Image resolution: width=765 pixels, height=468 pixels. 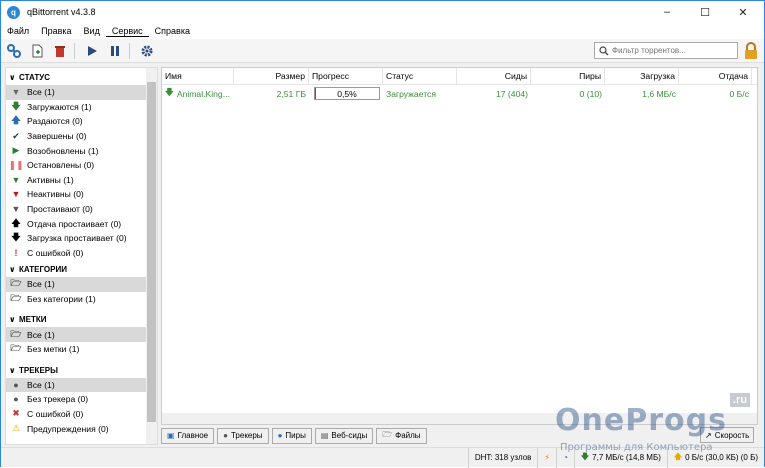 What do you see at coordinates (620, 458) in the screenshot?
I see `download-speed-status: 🡇7,7 МБ/с (14,8 МБ)` at bounding box center [620, 458].